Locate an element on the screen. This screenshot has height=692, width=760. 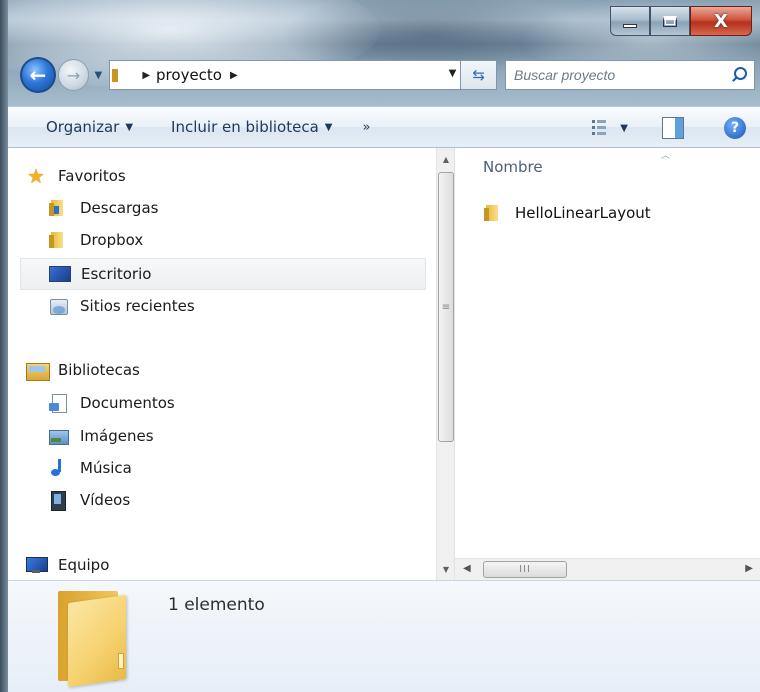
address-folder-icon is located at coordinates (122, 75).